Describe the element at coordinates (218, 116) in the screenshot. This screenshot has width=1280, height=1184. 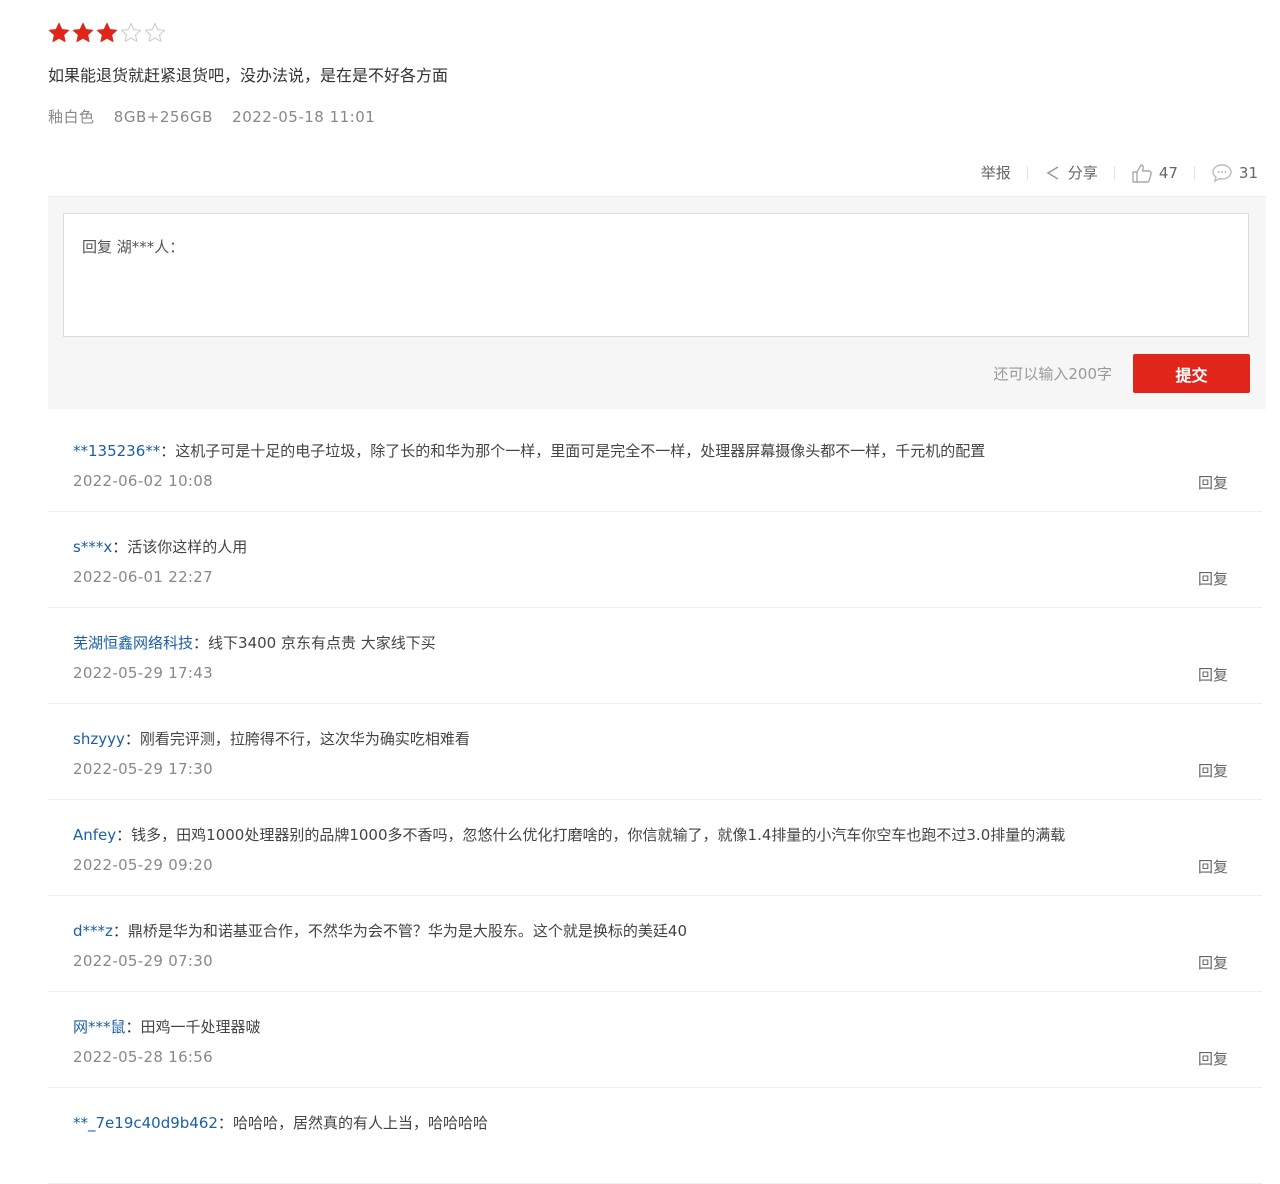
I see `review-meta: 釉白色 8GB+256GB 2022-05-18 11:01` at that location.